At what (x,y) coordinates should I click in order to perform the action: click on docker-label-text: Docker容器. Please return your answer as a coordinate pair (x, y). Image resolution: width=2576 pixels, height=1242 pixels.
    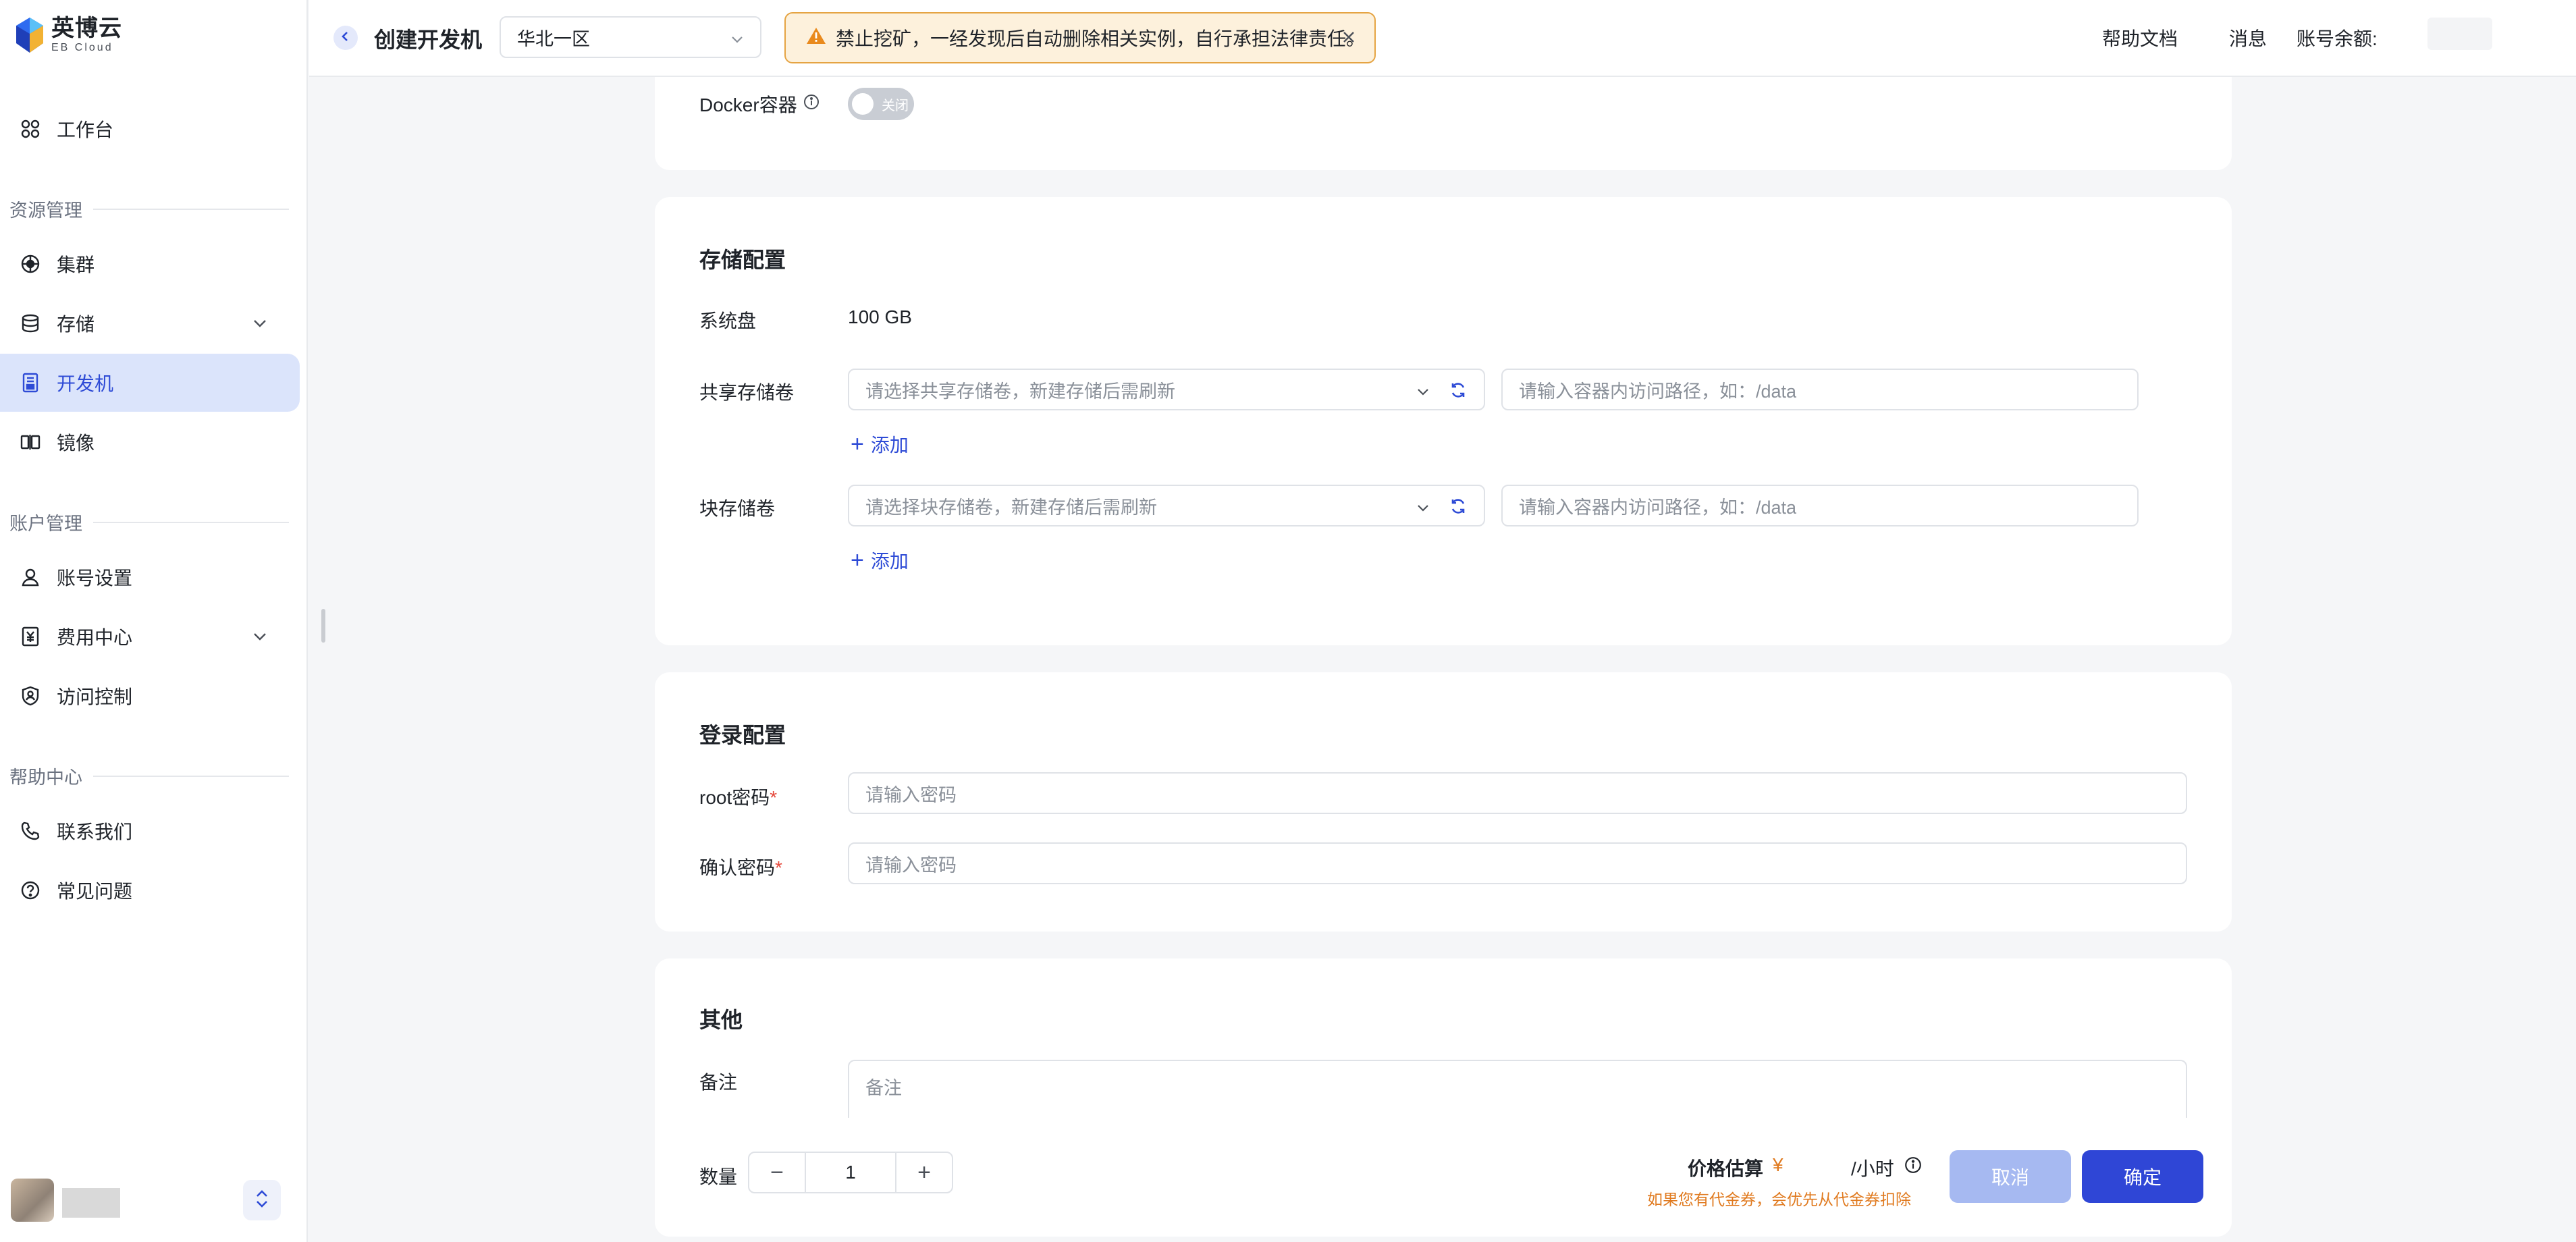
    Looking at the image, I should click on (748, 104).